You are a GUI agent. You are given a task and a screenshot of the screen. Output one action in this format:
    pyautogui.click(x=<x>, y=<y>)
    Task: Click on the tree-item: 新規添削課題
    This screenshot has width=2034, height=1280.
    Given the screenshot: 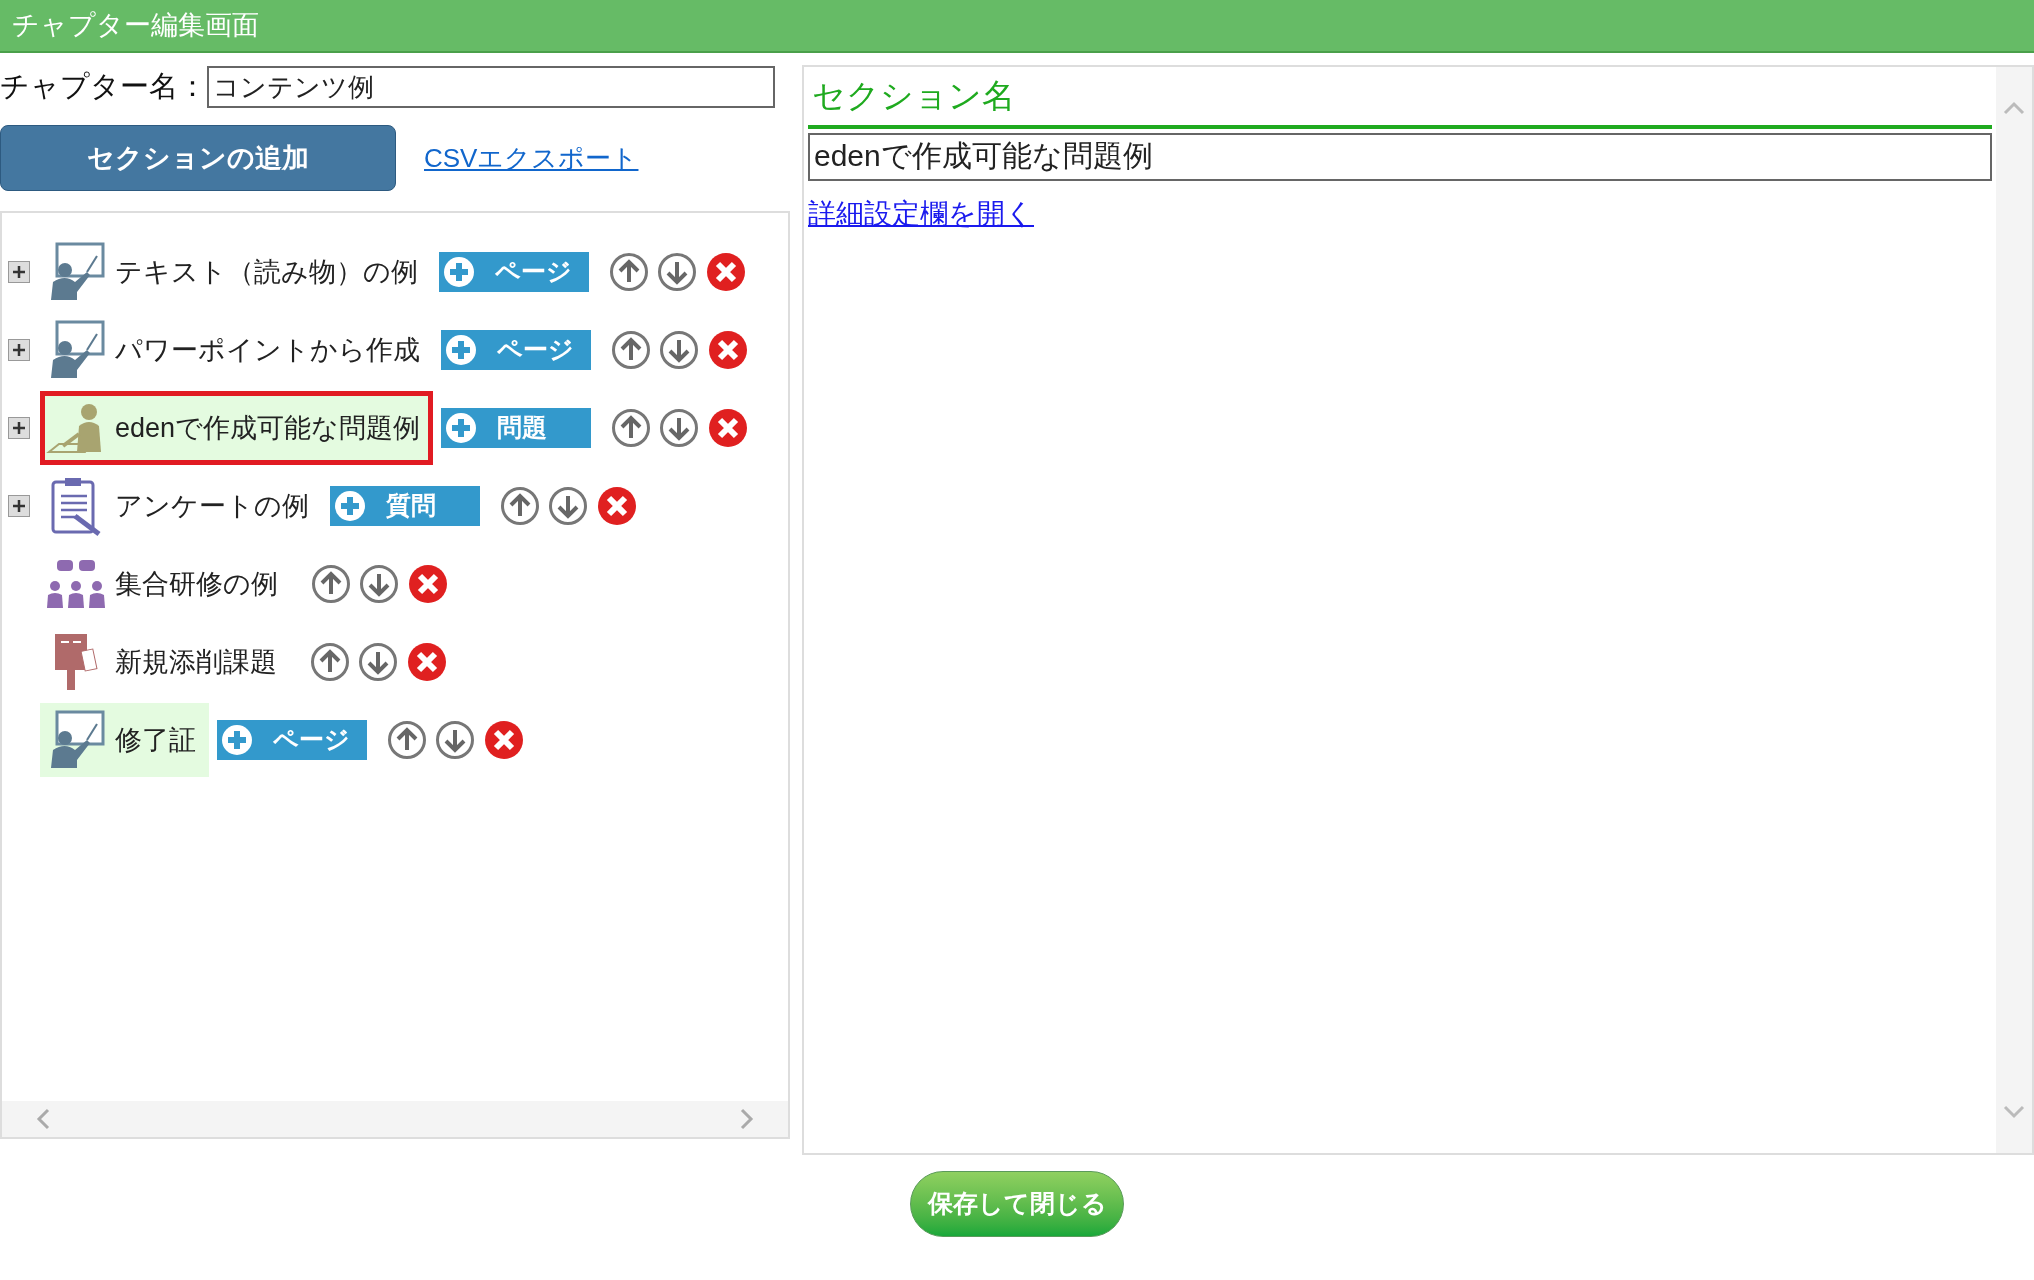 What is the action you would take?
    pyautogui.click(x=165, y=662)
    